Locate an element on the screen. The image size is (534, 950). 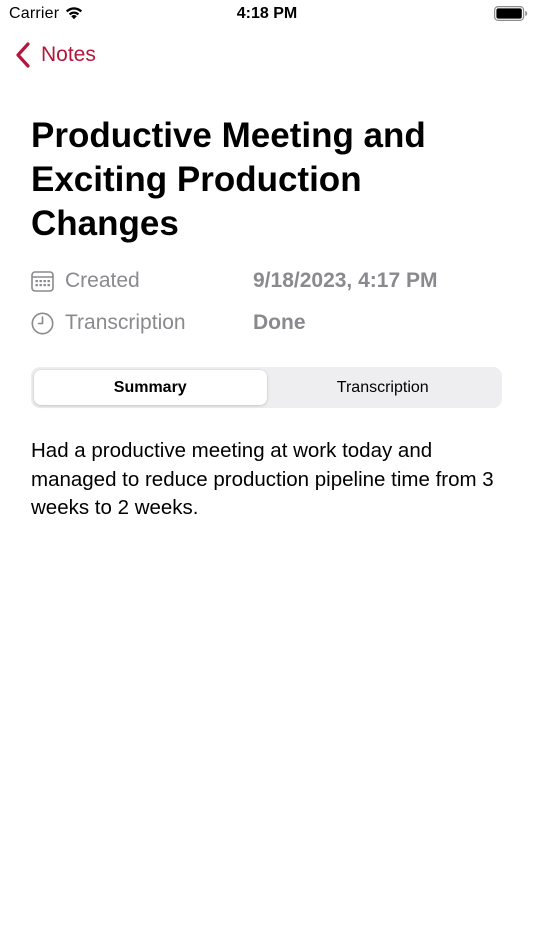
back-button: Notes is located at coordinates (55, 55).